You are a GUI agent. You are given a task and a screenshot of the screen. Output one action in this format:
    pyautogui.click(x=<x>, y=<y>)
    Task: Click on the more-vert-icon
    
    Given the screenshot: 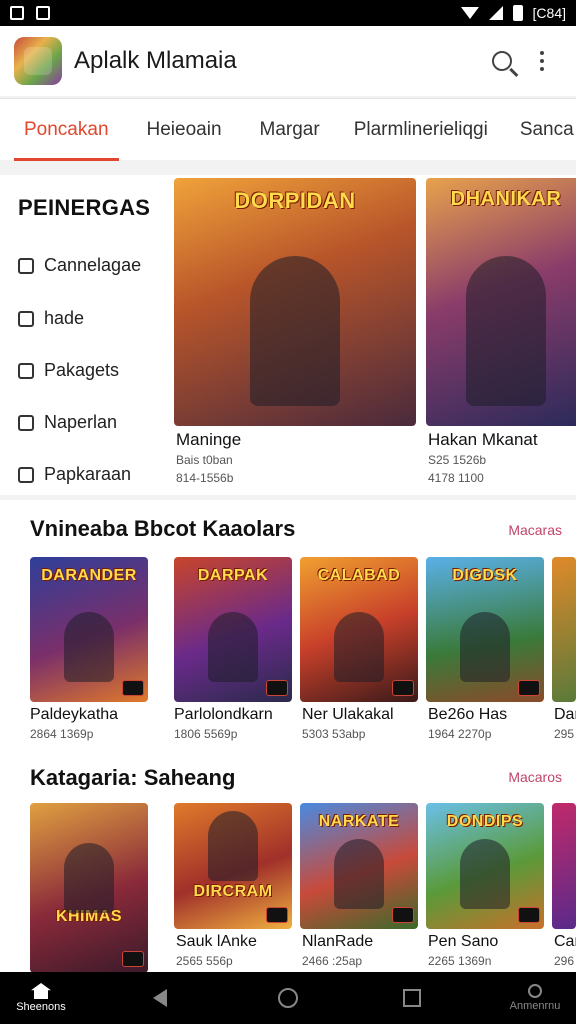 What is the action you would take?
    pyautogui.click(x=542, y=61)
    